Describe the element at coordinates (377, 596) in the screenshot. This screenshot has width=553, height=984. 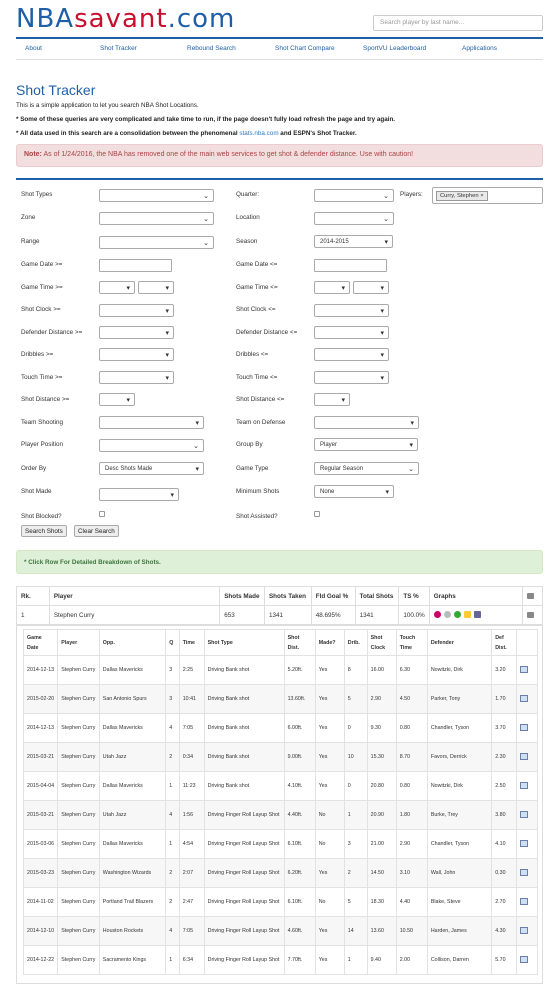
I see `col-total-shots: Total Shots` at that location.